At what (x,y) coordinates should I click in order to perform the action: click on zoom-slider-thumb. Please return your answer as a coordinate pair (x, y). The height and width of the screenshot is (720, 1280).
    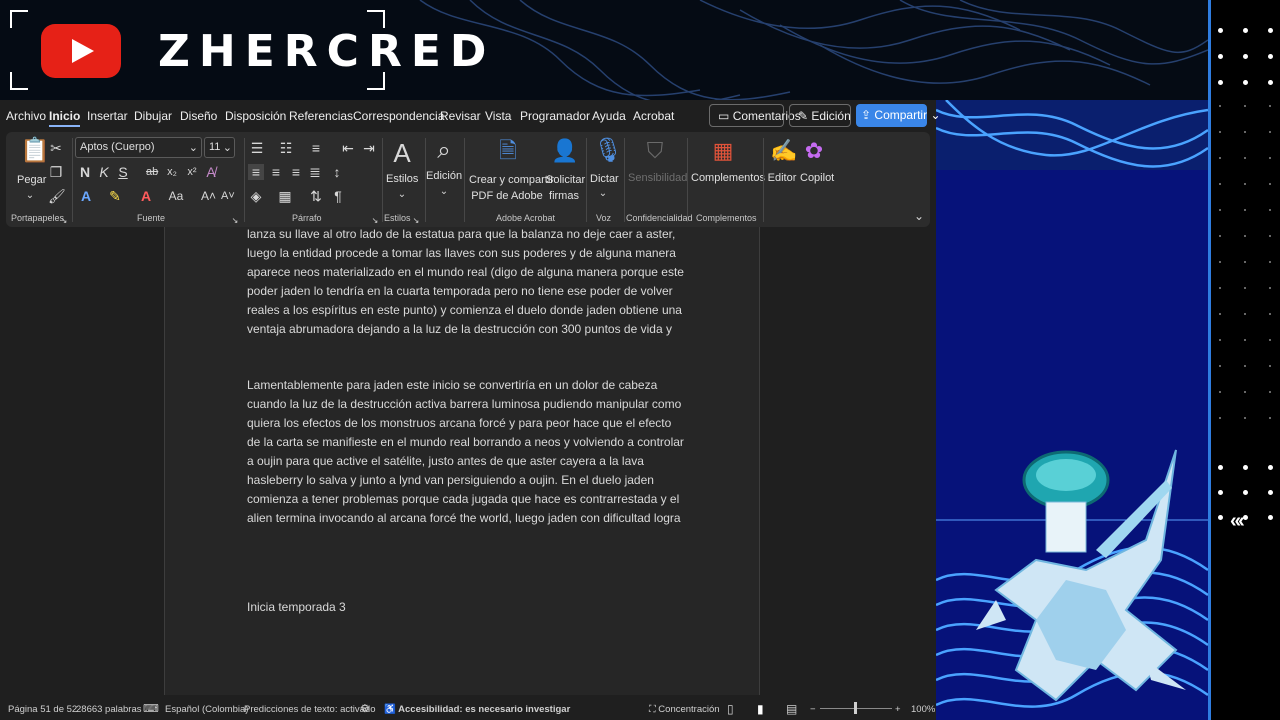
    Looking at the image, I should click on (855, 708).